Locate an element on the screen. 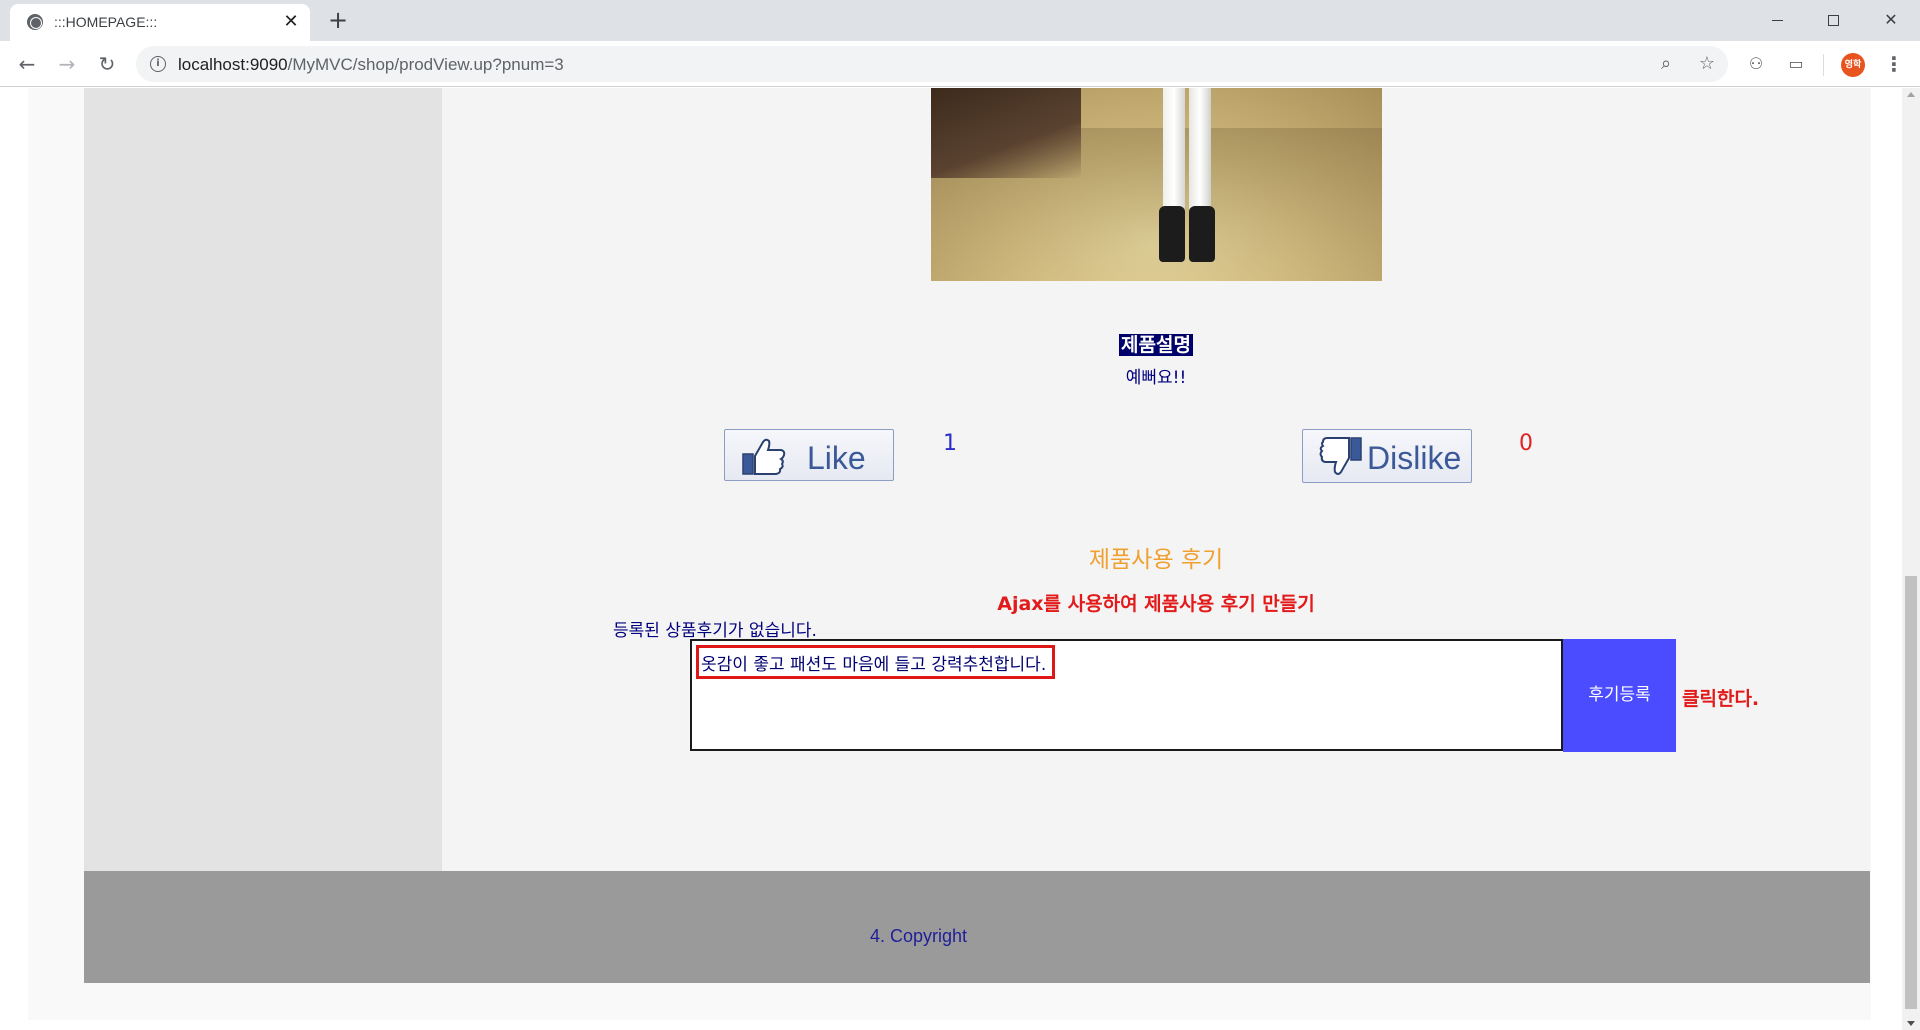  zoom-icon: ⌕ is located at coordinates (1666, 64).